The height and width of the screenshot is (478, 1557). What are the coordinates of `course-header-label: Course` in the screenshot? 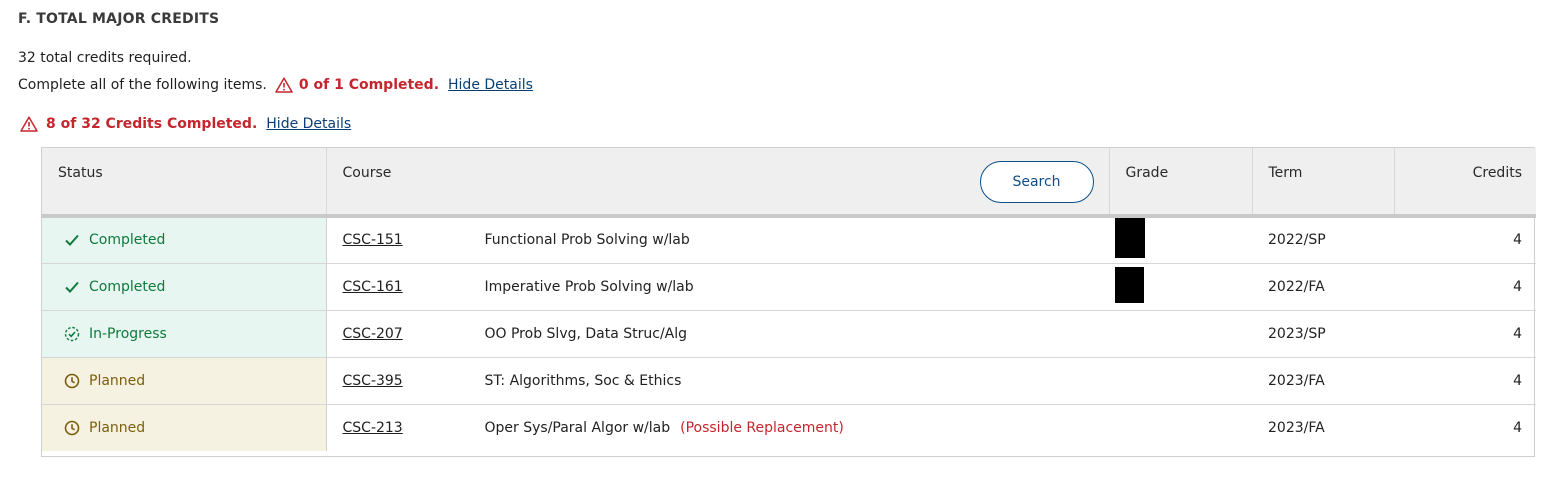 It's located at (367, 173).